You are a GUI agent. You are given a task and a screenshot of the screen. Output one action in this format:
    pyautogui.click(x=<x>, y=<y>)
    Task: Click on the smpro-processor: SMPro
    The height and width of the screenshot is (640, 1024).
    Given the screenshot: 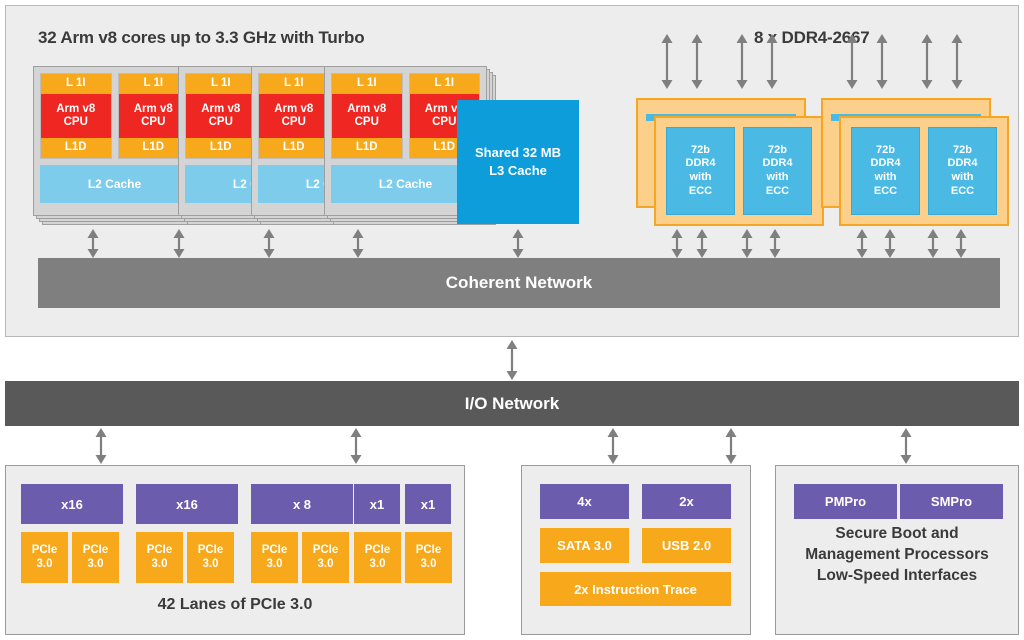 What is the action you would take?
    pyautogui.click(x=951, y=501)
    